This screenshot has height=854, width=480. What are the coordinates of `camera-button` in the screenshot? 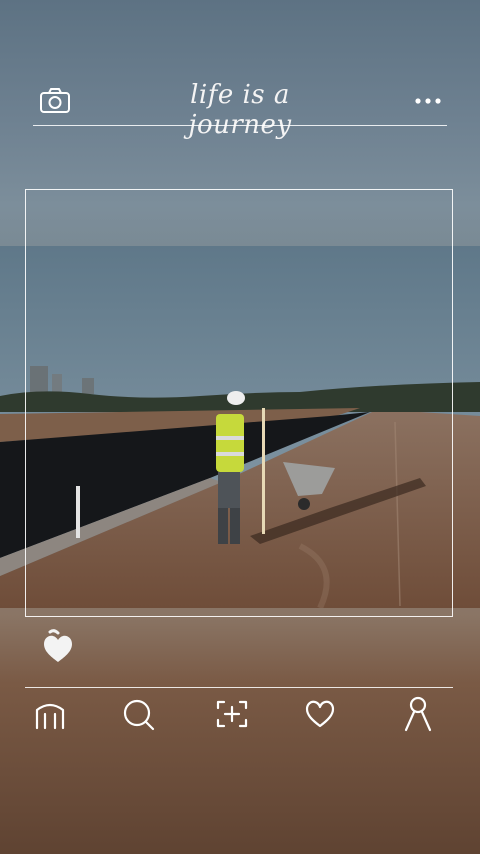 It's located at (55, 101).